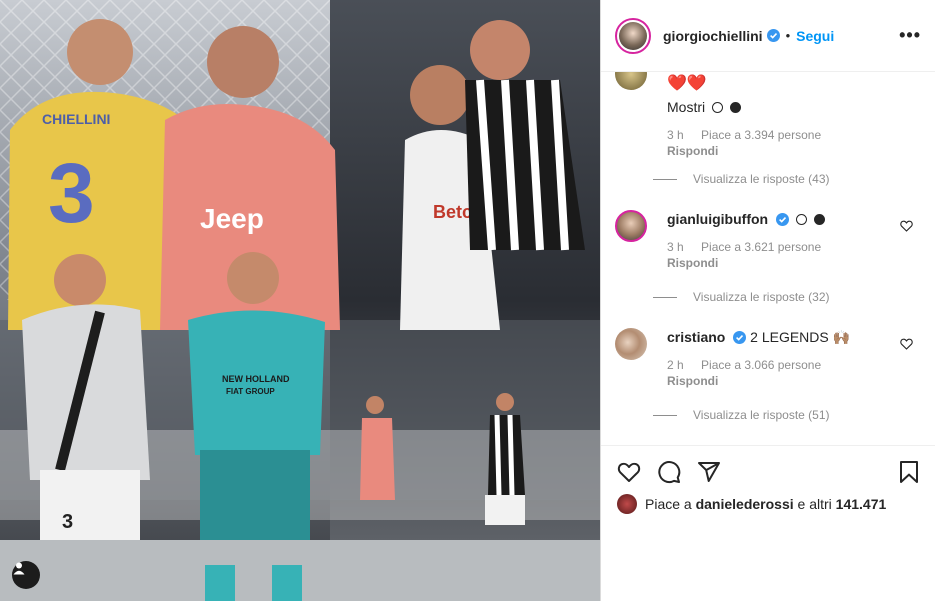 The width and height of the screenshot is (935, 601). I want to click on comment-meta: 3 h Piace a 3.621 persone, so click(782, 247).